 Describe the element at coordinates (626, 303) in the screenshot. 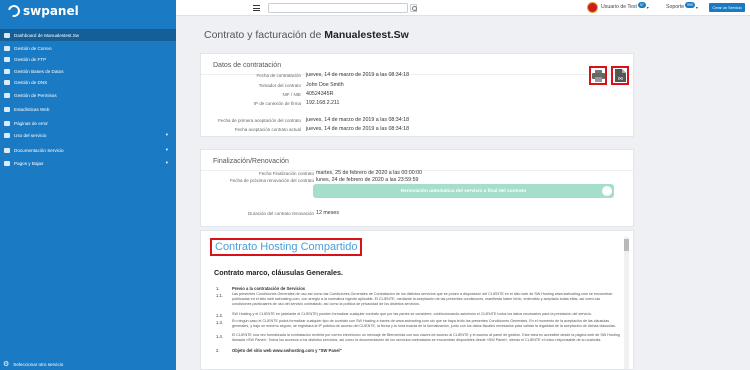

I see `document-scrollbar` at that location.